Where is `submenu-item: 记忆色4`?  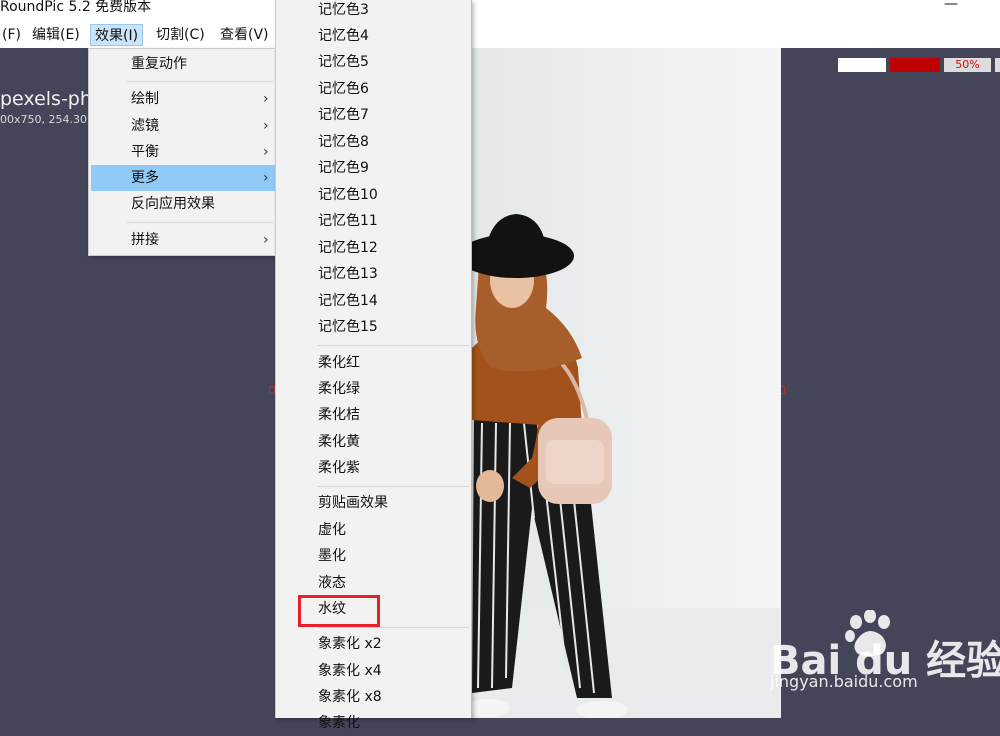
submenu-item: 记忆色4 is located at coordinates (373, 36).